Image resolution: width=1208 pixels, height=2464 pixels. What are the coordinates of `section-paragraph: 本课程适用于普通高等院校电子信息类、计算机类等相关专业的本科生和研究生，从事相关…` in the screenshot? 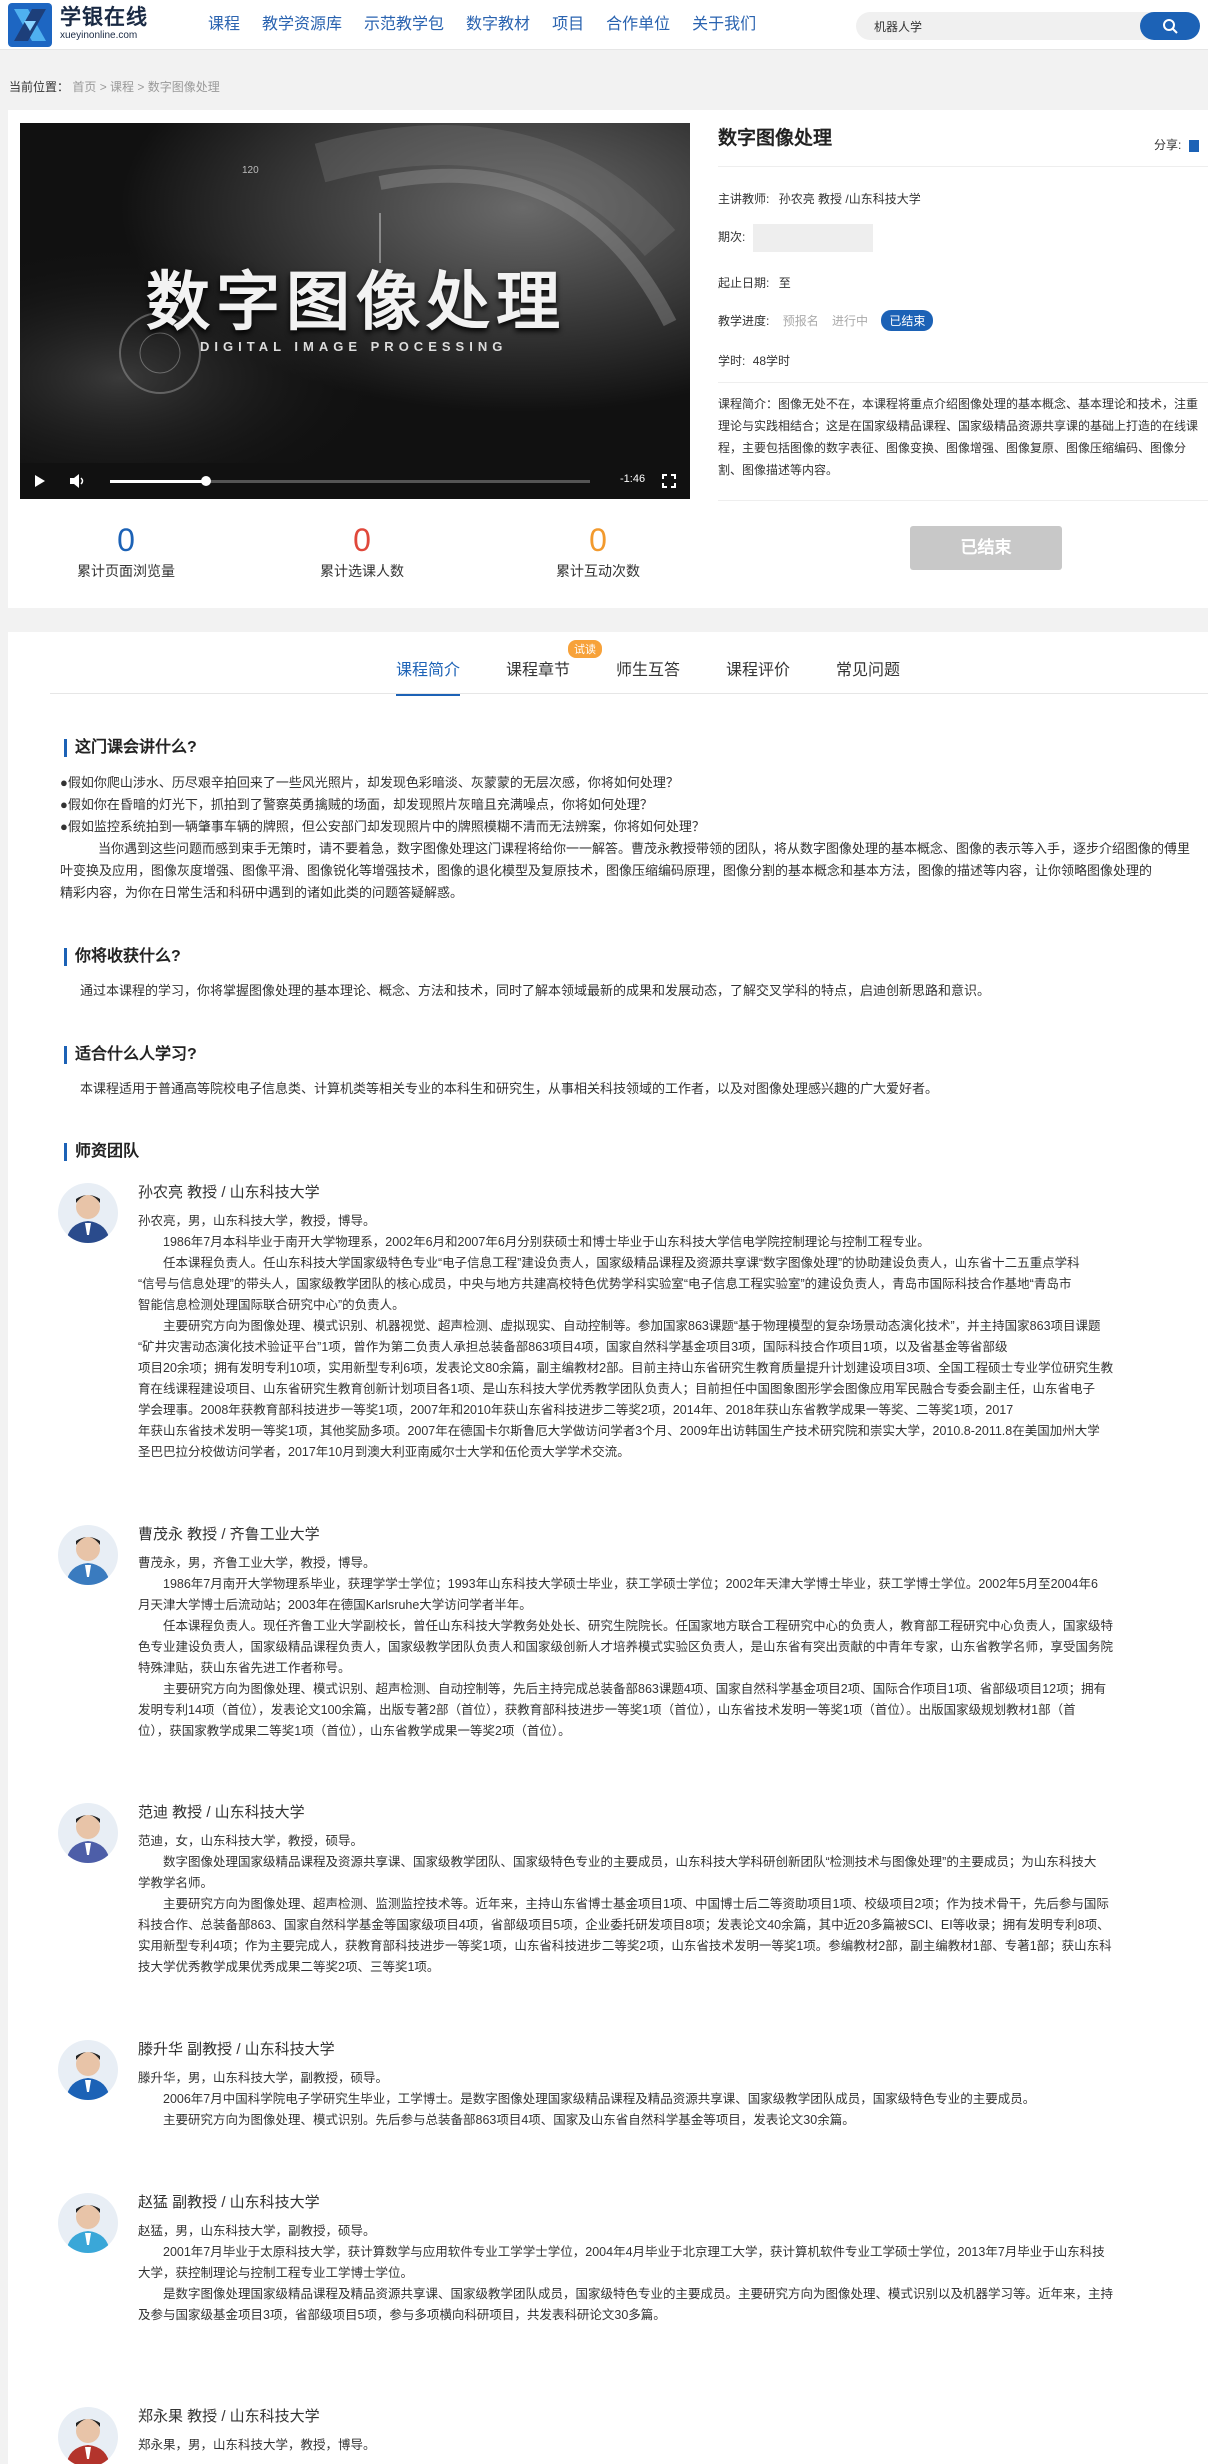 It's located at (509, 1088).